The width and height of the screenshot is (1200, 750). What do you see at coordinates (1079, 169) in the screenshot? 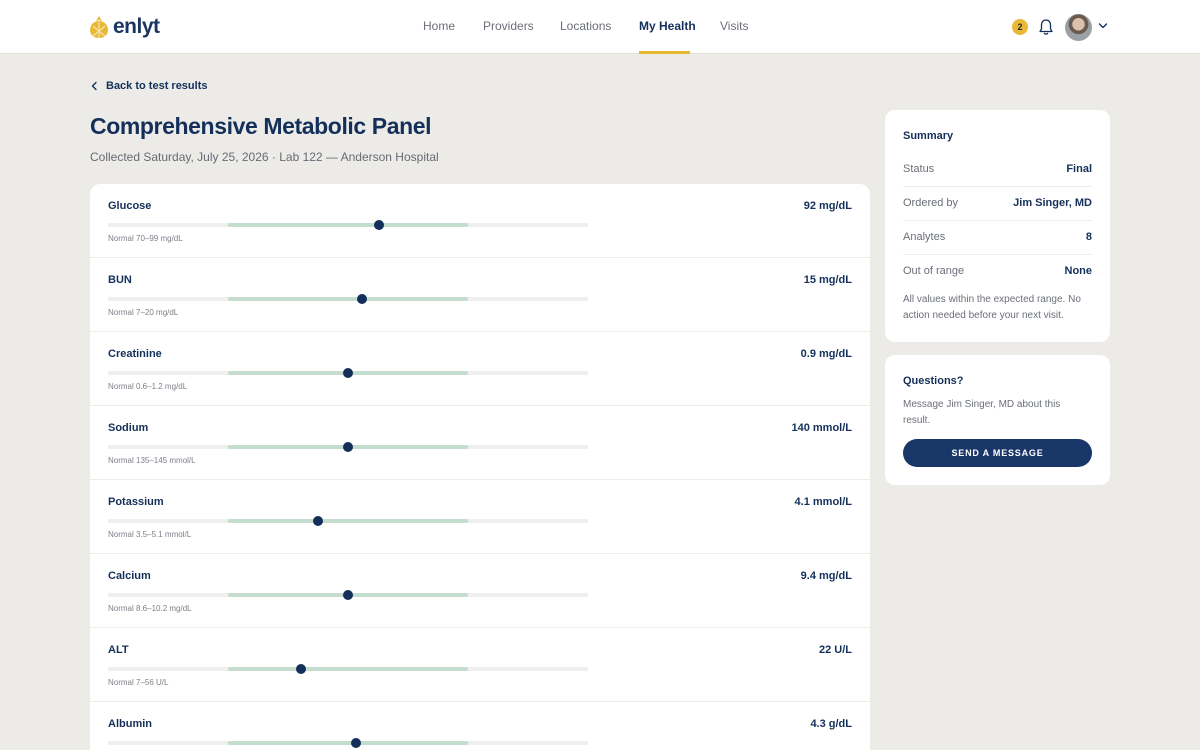
I see `summary-value: Final` at bounding box center [1079, 169].